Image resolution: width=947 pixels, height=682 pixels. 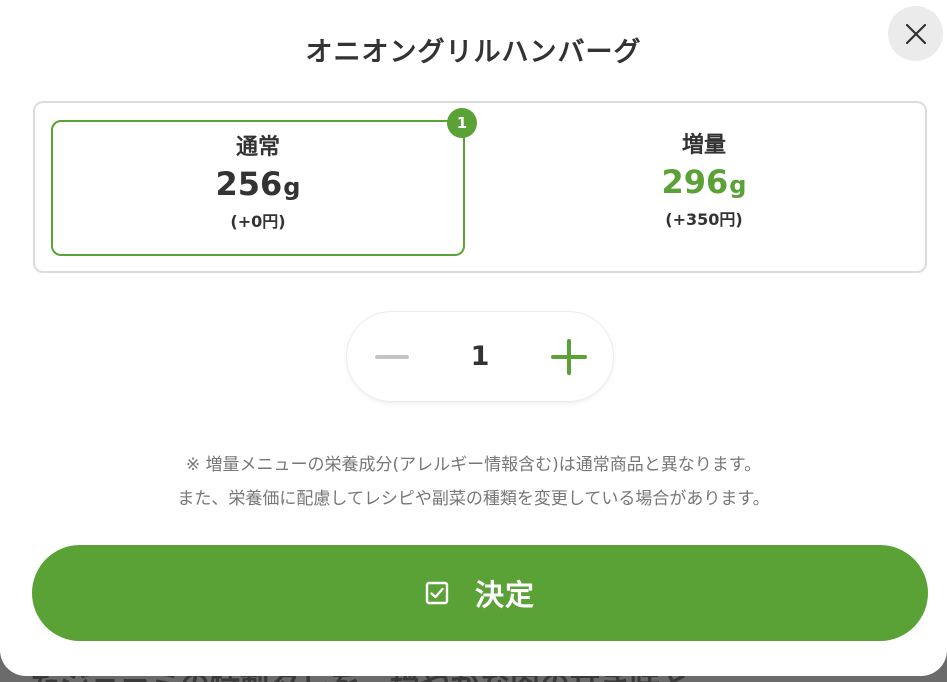 I want to click on plus-icon, so click(x=568, y=356).